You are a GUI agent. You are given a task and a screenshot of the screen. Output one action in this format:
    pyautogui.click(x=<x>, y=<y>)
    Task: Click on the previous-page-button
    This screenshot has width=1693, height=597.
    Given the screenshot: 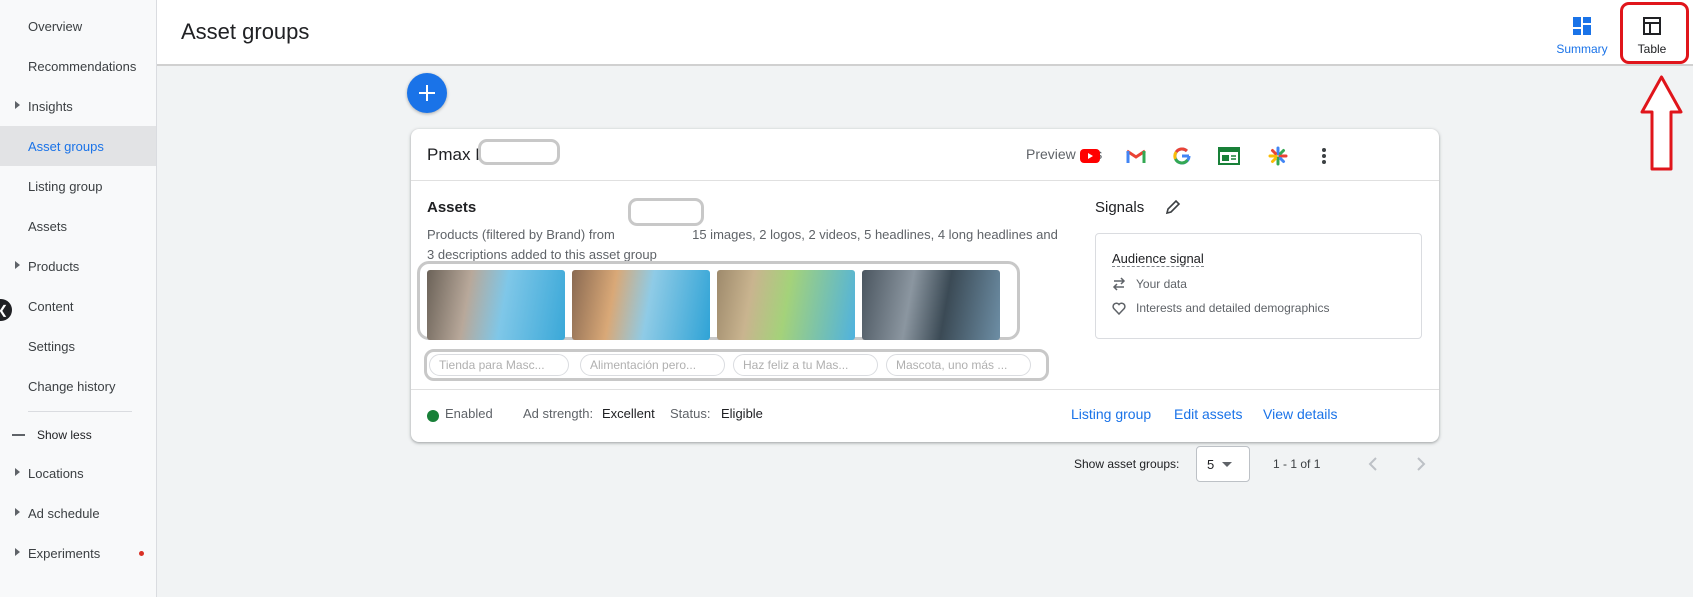 What is the action you would take?
    pyautogui.click(x=1373, y=464)
    